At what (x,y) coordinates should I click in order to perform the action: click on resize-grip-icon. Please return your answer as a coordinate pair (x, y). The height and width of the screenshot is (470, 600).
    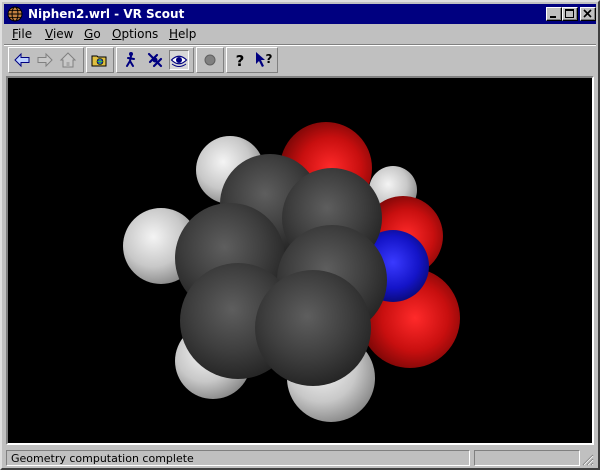
    Looking at the image, I should click on (588, 460).